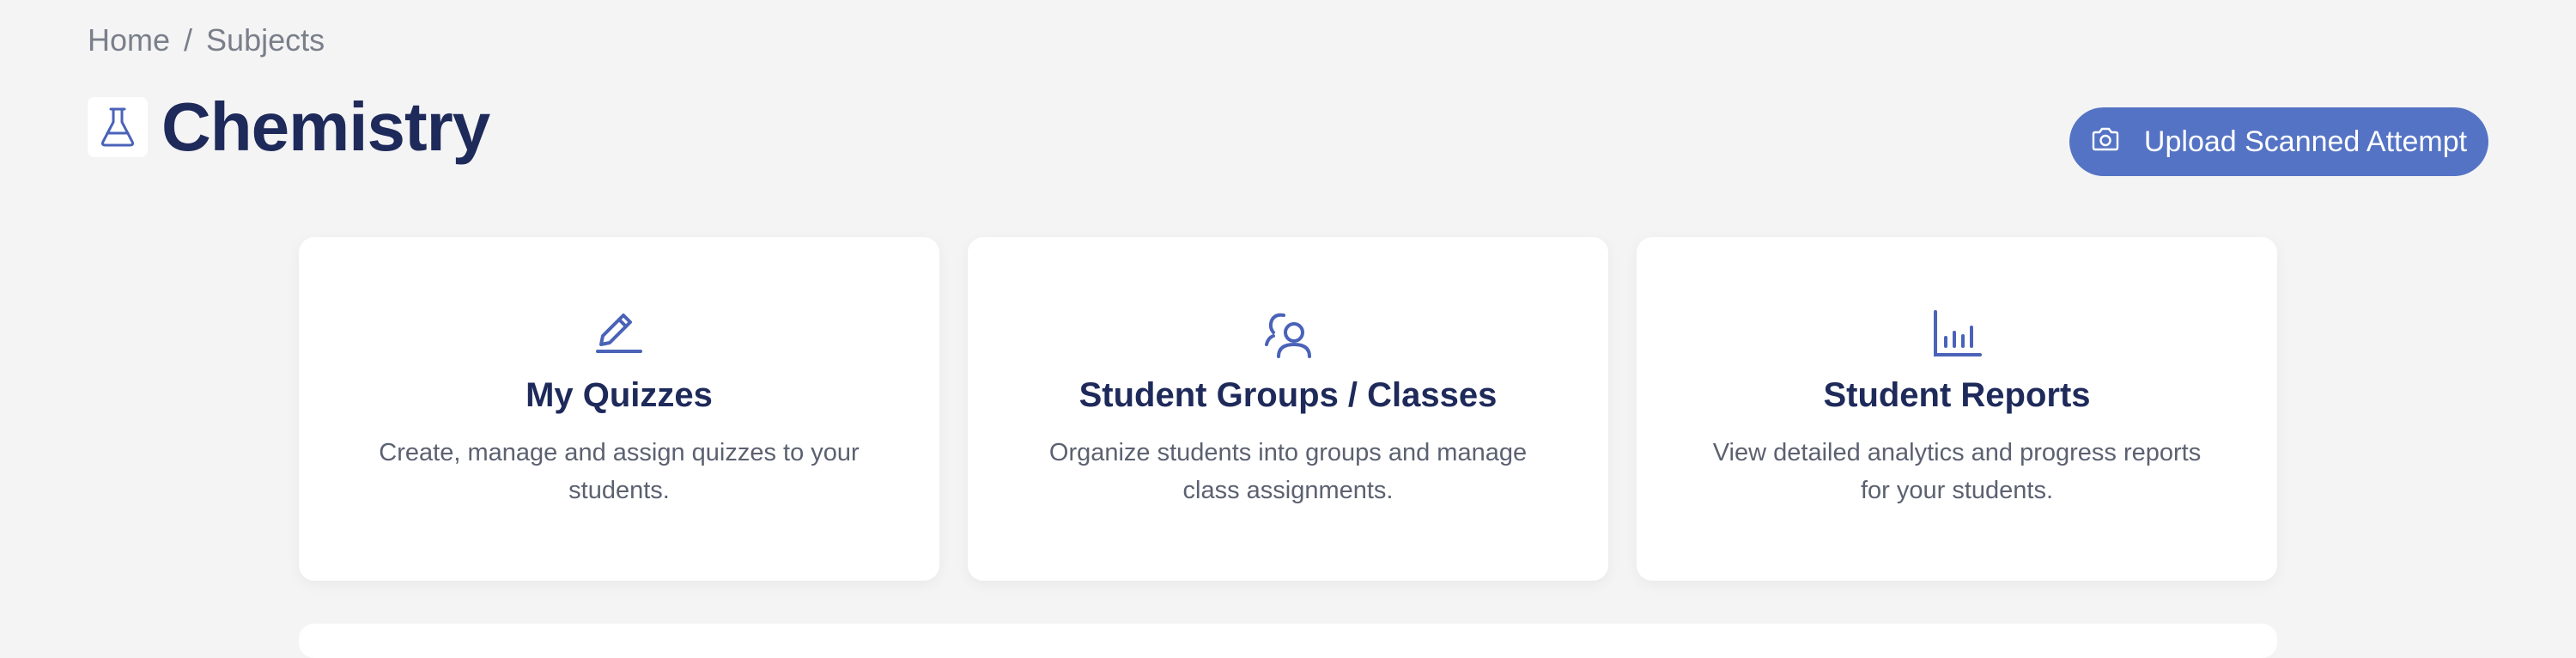 The height and width of the screenshot is (658, 2576). I want to click on breadcrumb-home: Home, so click(129, 40).